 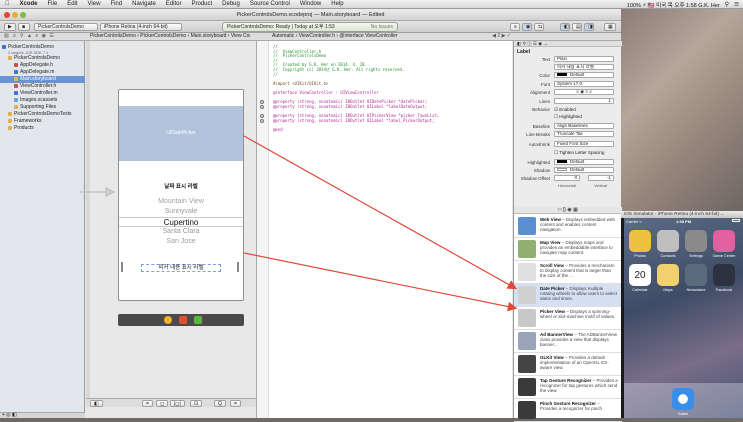 What do you see at coordinates (337, 4) in the screenshot?
I see `menu-help: Help` at bounding box center [337, 4].